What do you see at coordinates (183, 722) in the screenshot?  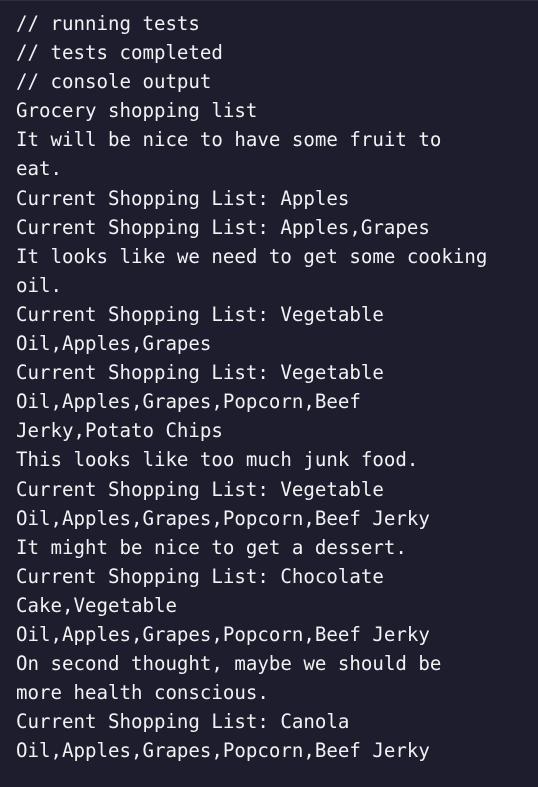 I see `console-line: Current Shopping List: Canola` at bounding box center [183, 722].